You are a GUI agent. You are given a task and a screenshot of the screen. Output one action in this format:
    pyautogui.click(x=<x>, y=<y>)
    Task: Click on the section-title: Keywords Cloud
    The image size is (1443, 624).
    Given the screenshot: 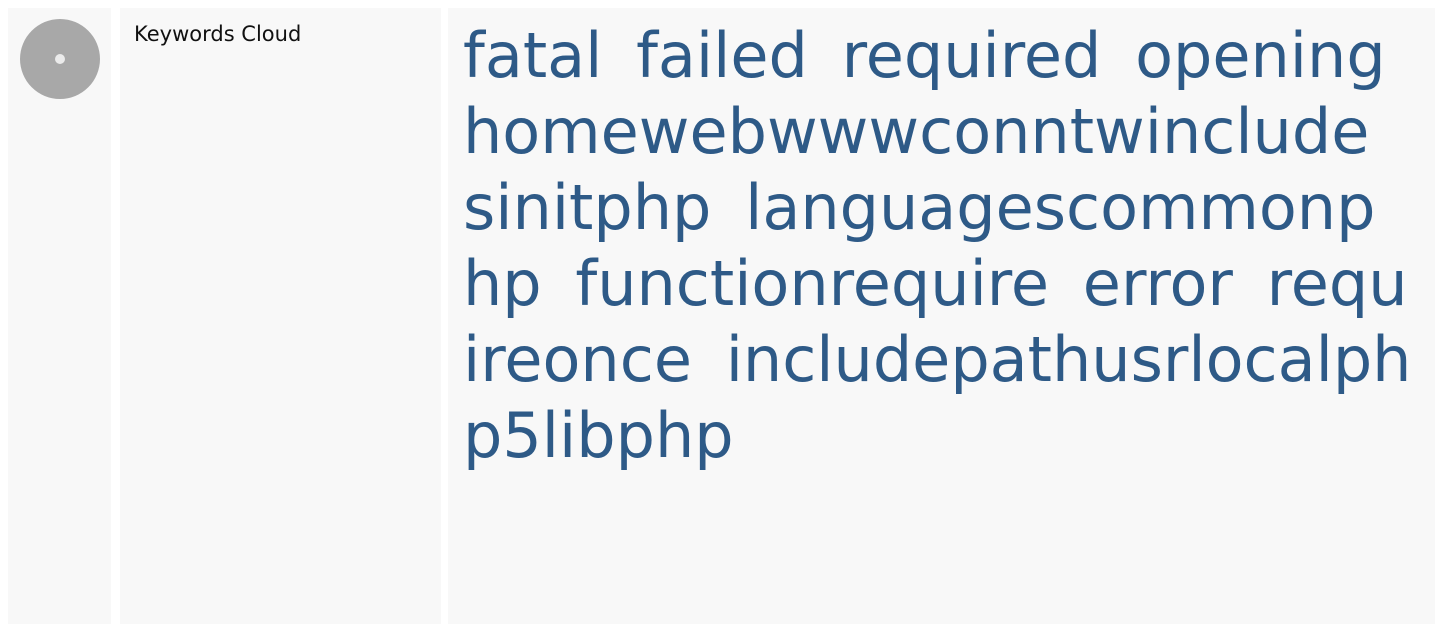 What is the action you would take?
    pyautogui.click(x=218, y=34)
    